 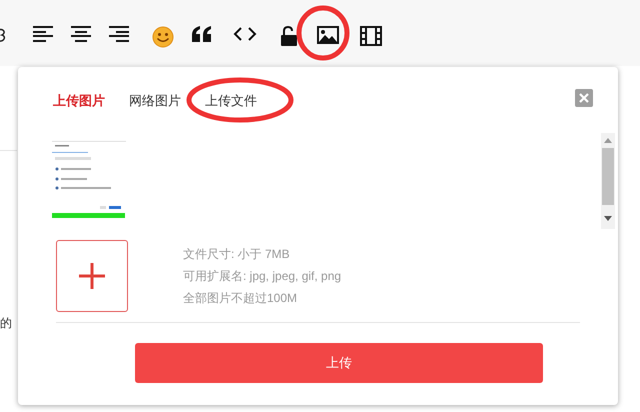 What do you see at coordinates (237, 254) in the screenshot?
I see `info-text: 文件尺寸: 小于 7MB` at bounding box center [237, 254].